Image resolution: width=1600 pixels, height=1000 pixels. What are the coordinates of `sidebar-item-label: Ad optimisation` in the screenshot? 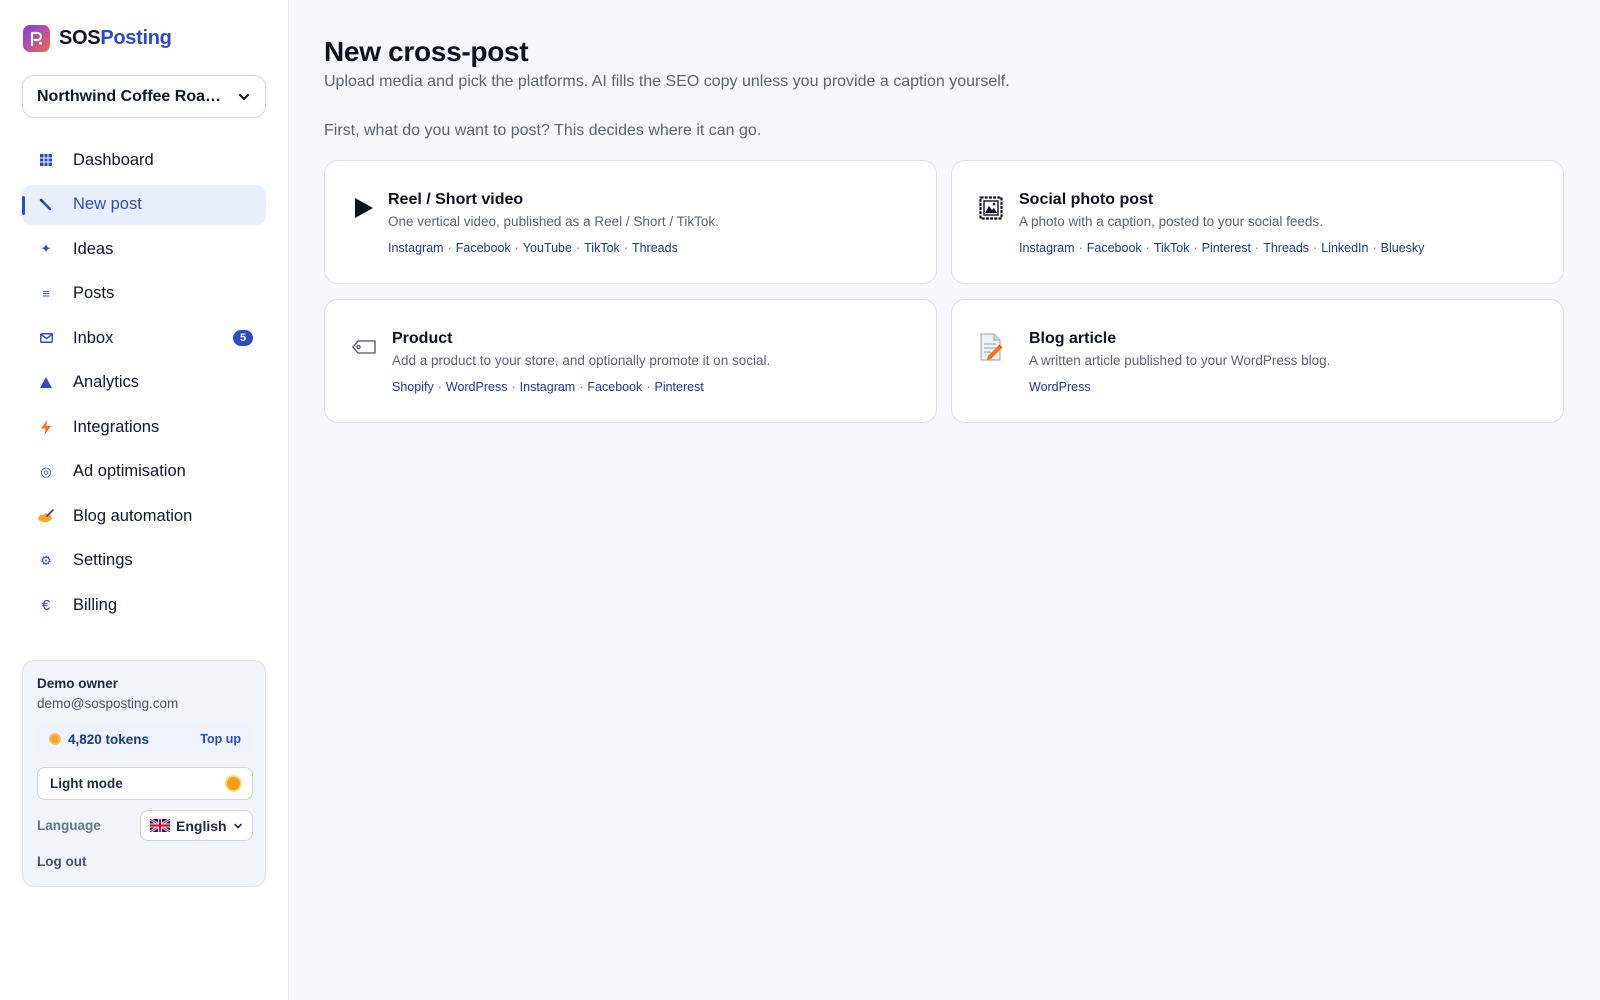 It's located at (129, 471).